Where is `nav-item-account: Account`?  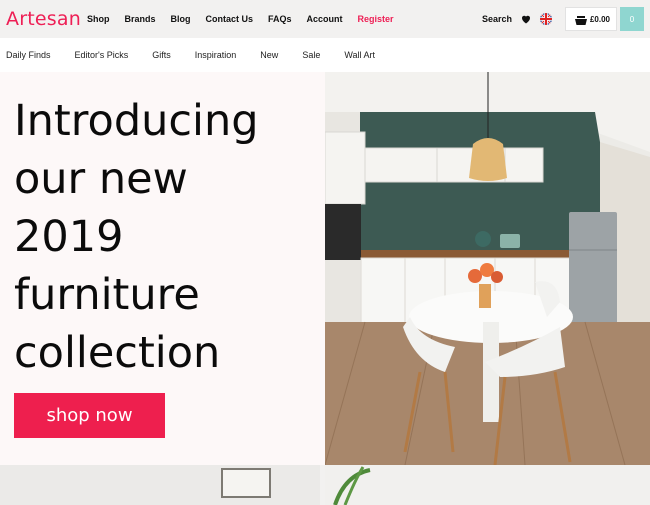 nav-item-account: Account is located at coordinates (325, 19).